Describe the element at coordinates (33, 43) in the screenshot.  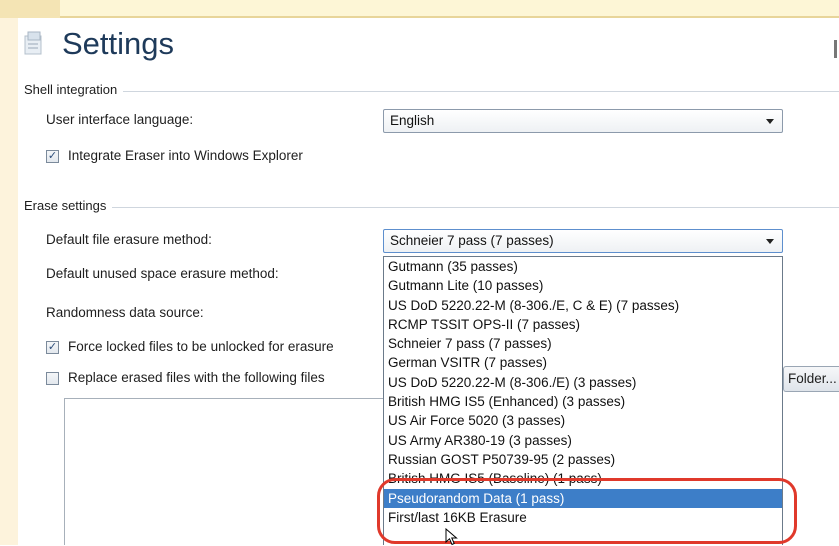
I see `settings-icon` at that location.